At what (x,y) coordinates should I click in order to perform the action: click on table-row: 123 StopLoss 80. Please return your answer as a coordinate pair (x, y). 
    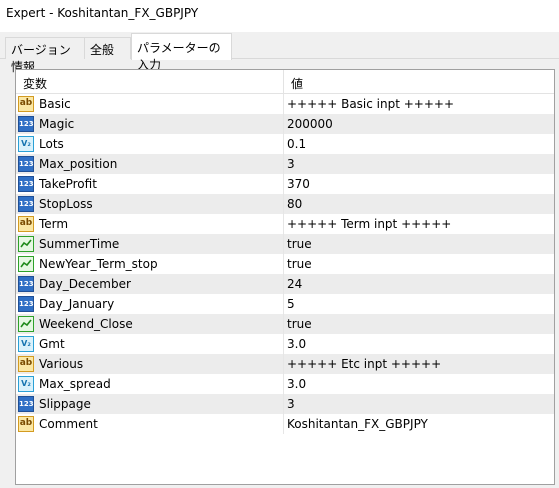
    Looking at the image, I should click on (285, 204).